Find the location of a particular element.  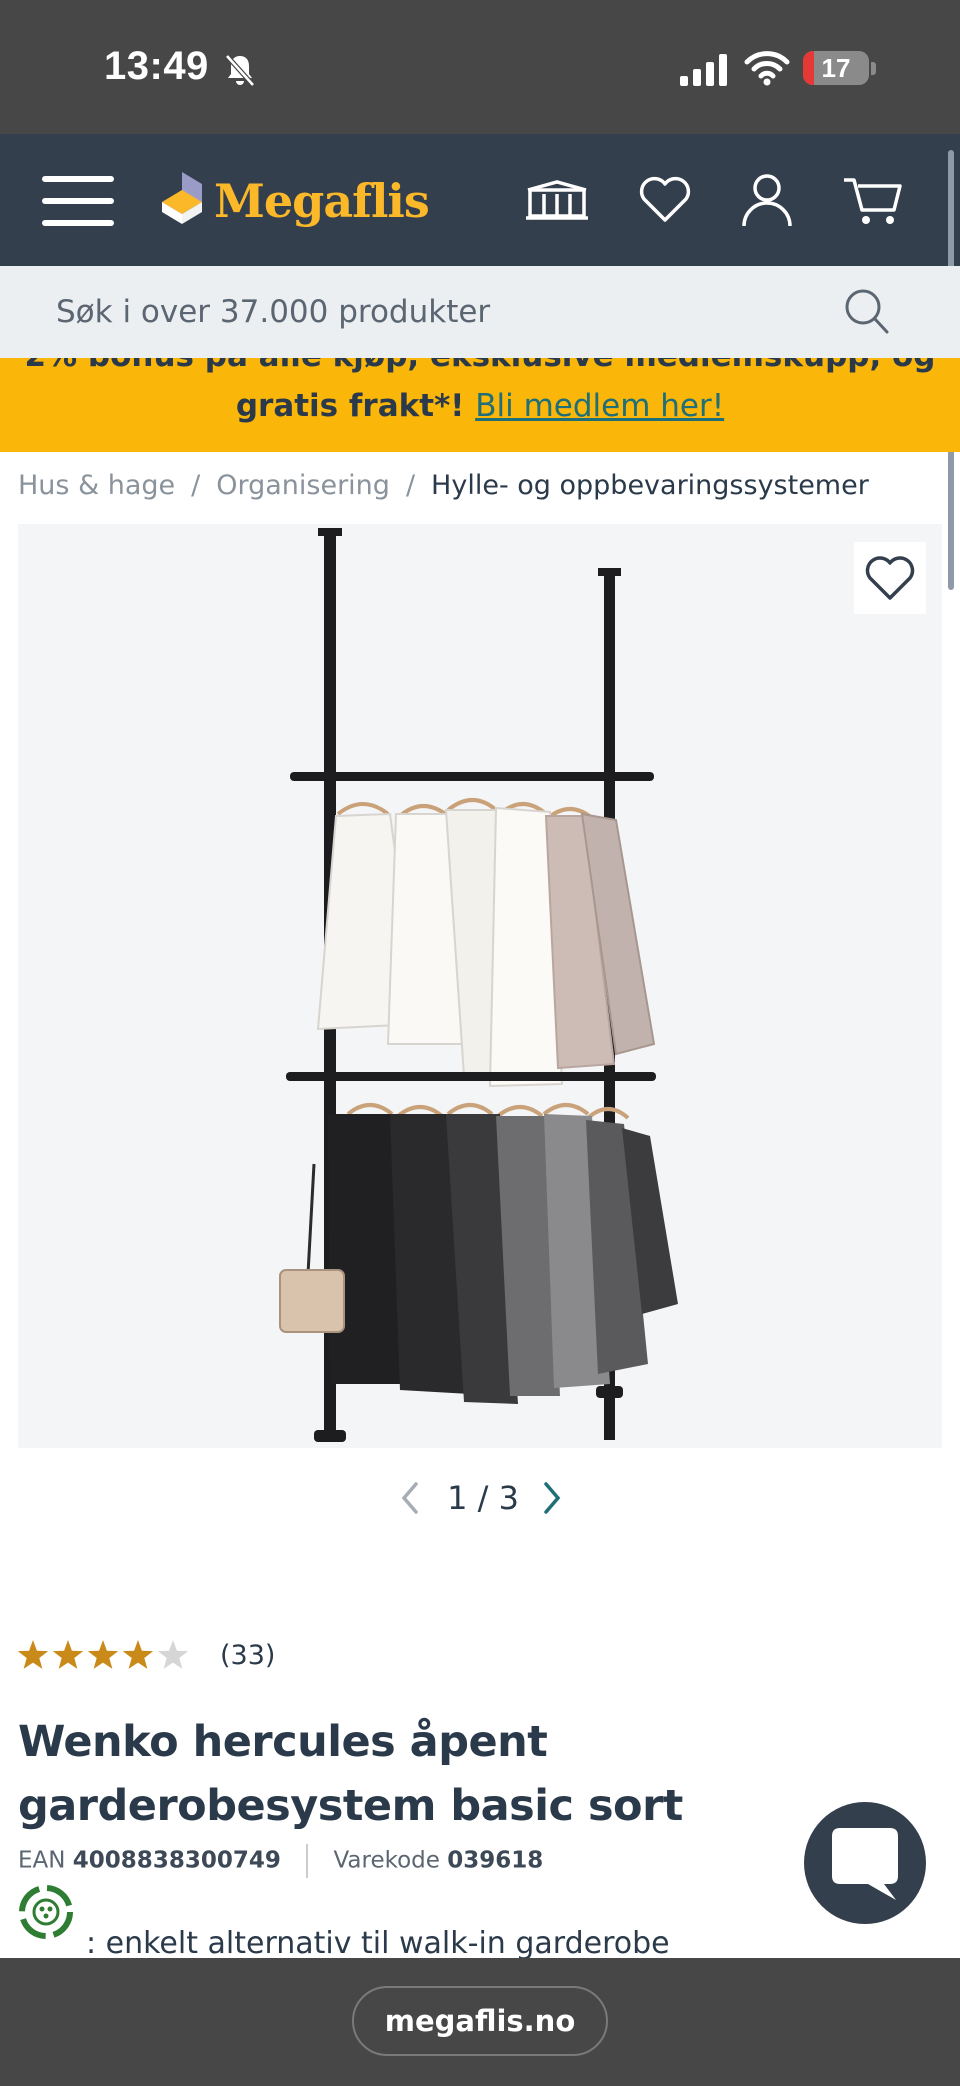

breadcrumb-item-hus-hage: Hus & hage is located at coordinates (96, 485).